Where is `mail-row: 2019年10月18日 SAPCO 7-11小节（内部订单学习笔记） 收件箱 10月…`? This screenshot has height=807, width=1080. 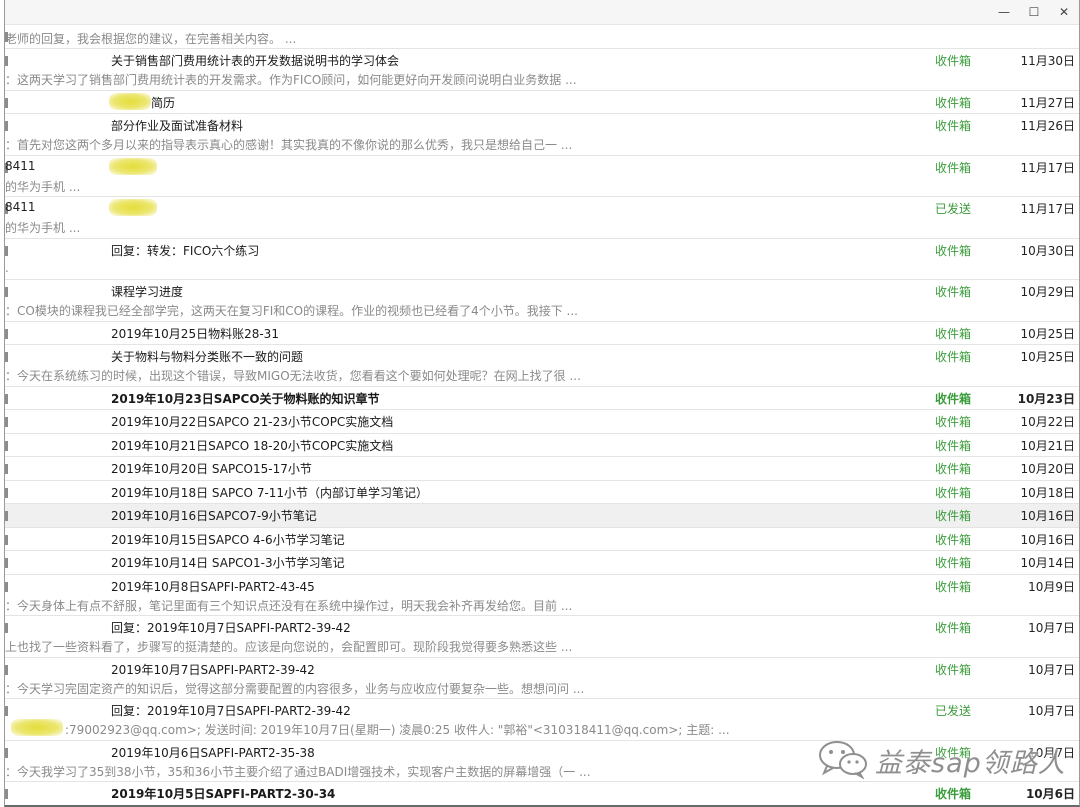
mail-row: 2019年10月18日 SAPCO 7-11小节（内部订单学习笔记） 收件箱 10月… is located at coordinates (542, 492).